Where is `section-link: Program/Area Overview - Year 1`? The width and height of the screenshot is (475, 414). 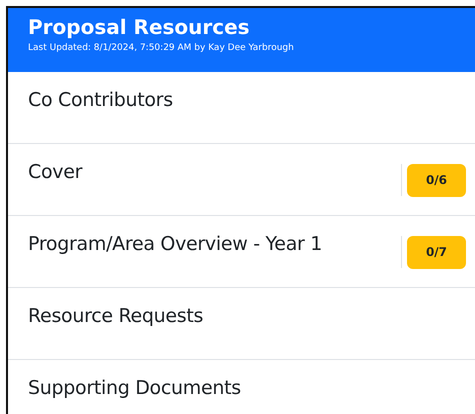 section-link: Program/Area Overview - Year 1 is located at coordinates (175, 244).